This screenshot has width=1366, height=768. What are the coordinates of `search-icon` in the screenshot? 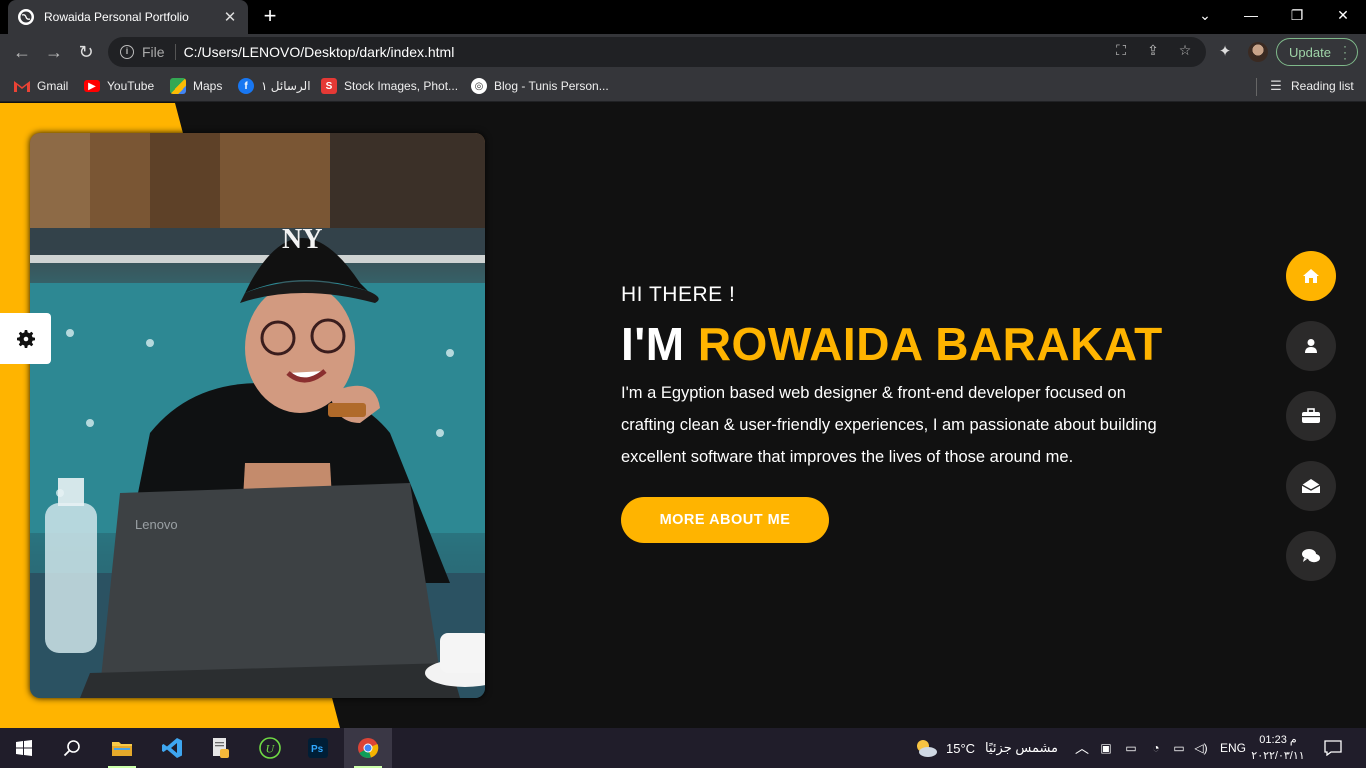 It's located at (71, 748).